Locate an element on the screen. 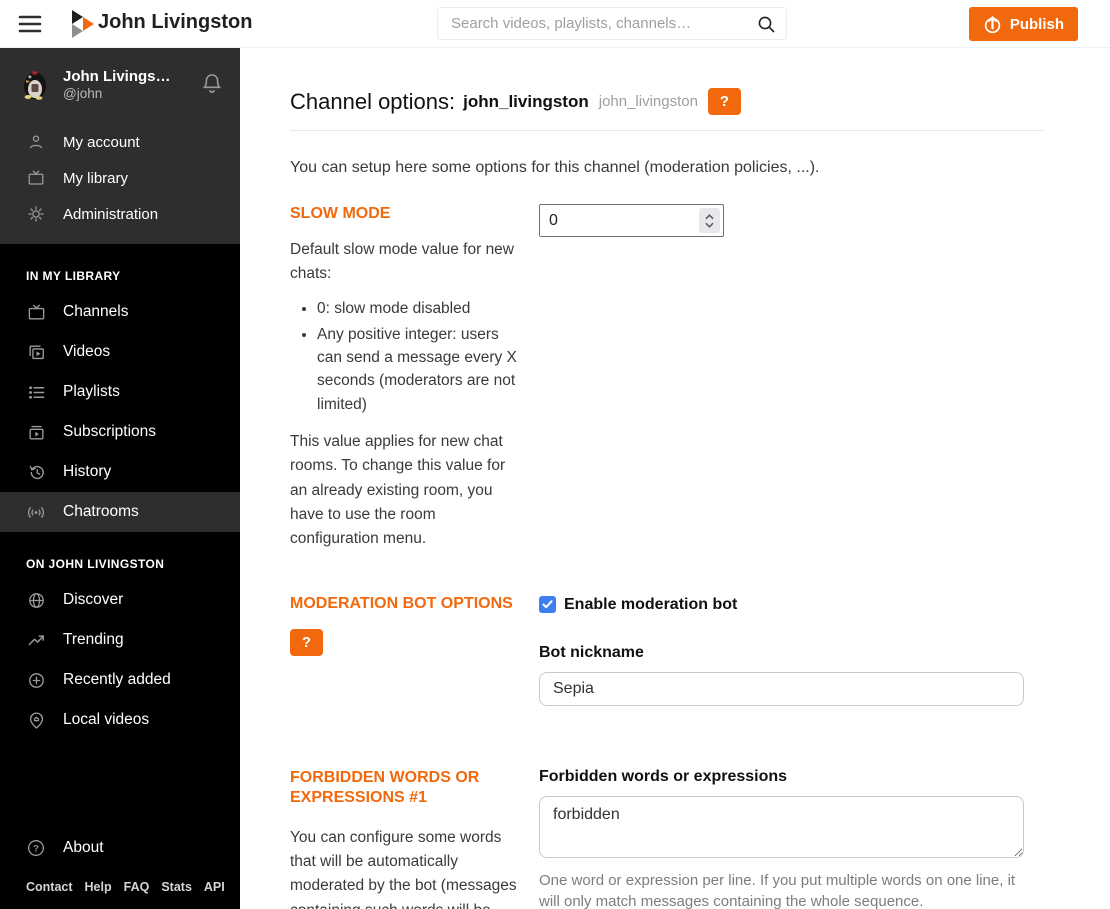  sidebar-item-label: Recently added is located at coordinates (117, 679).